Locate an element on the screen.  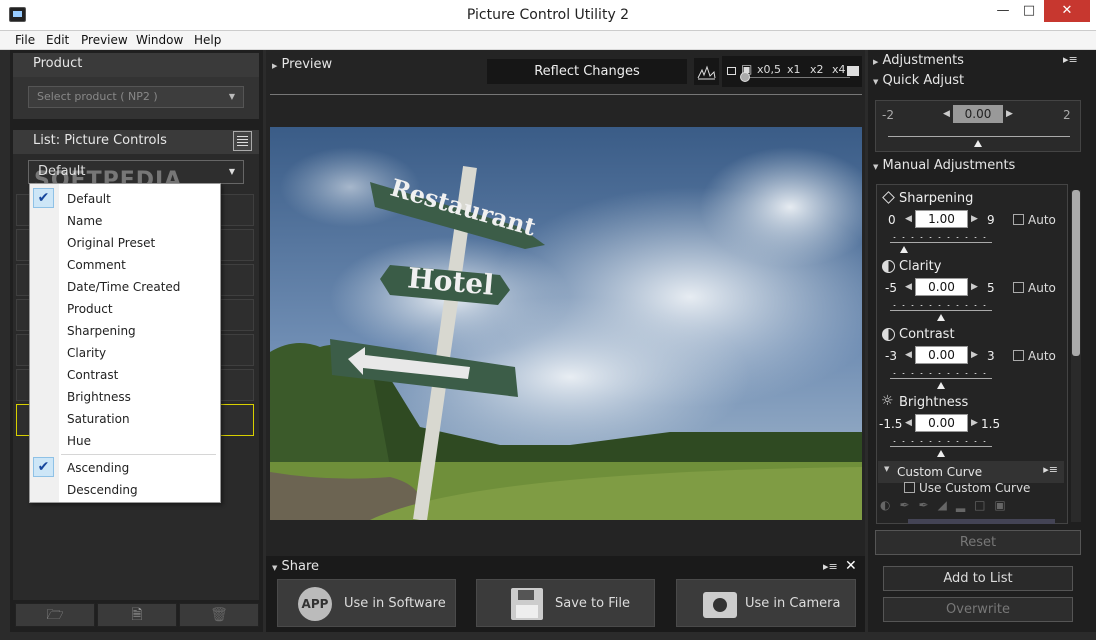
sharpening-auto-checkbox: Auto is located at coordinates (1034, 220).